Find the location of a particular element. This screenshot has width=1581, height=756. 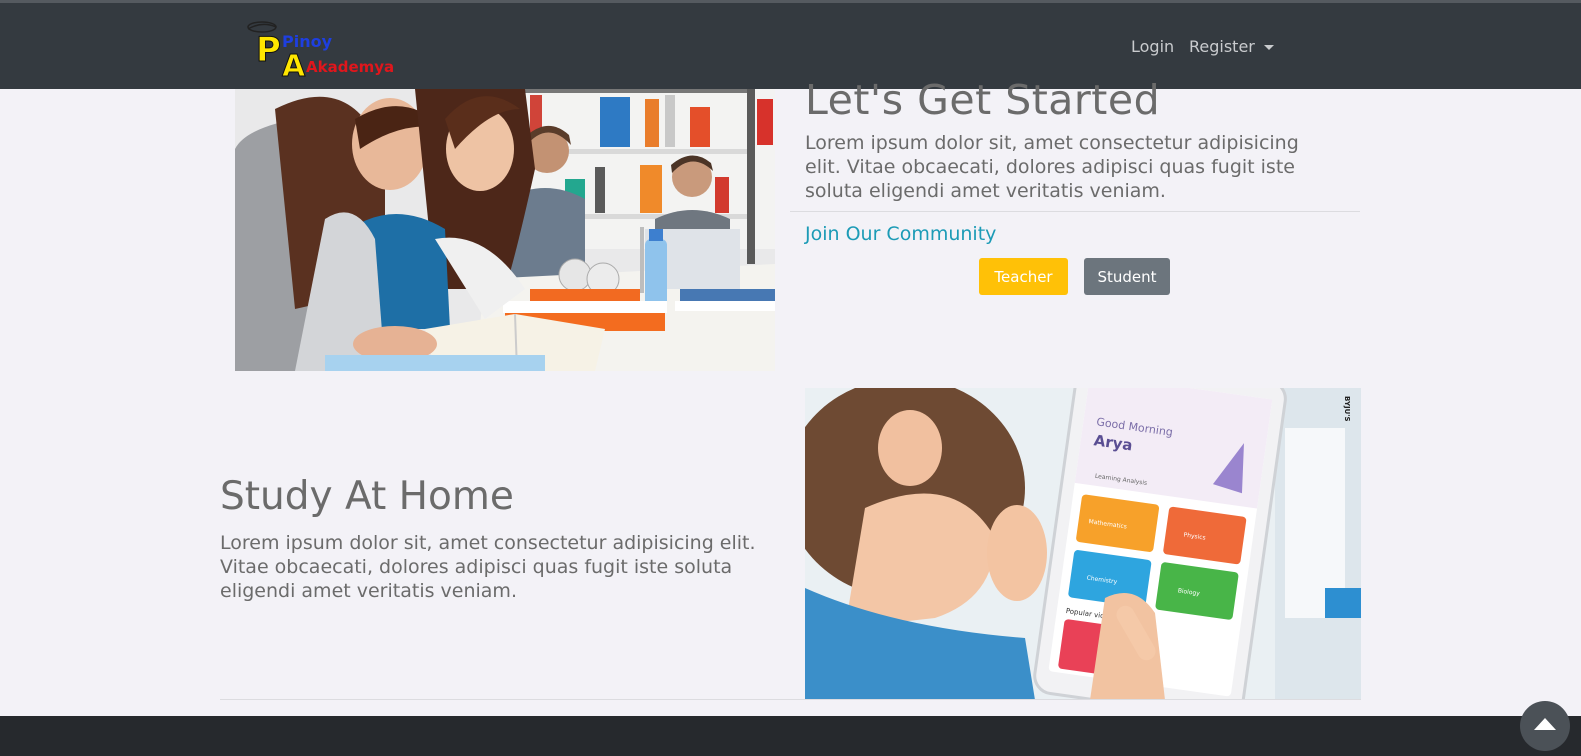

pinoy-akademya-logo: P Pinoy A Akademya is located at coordinates (326, 48).